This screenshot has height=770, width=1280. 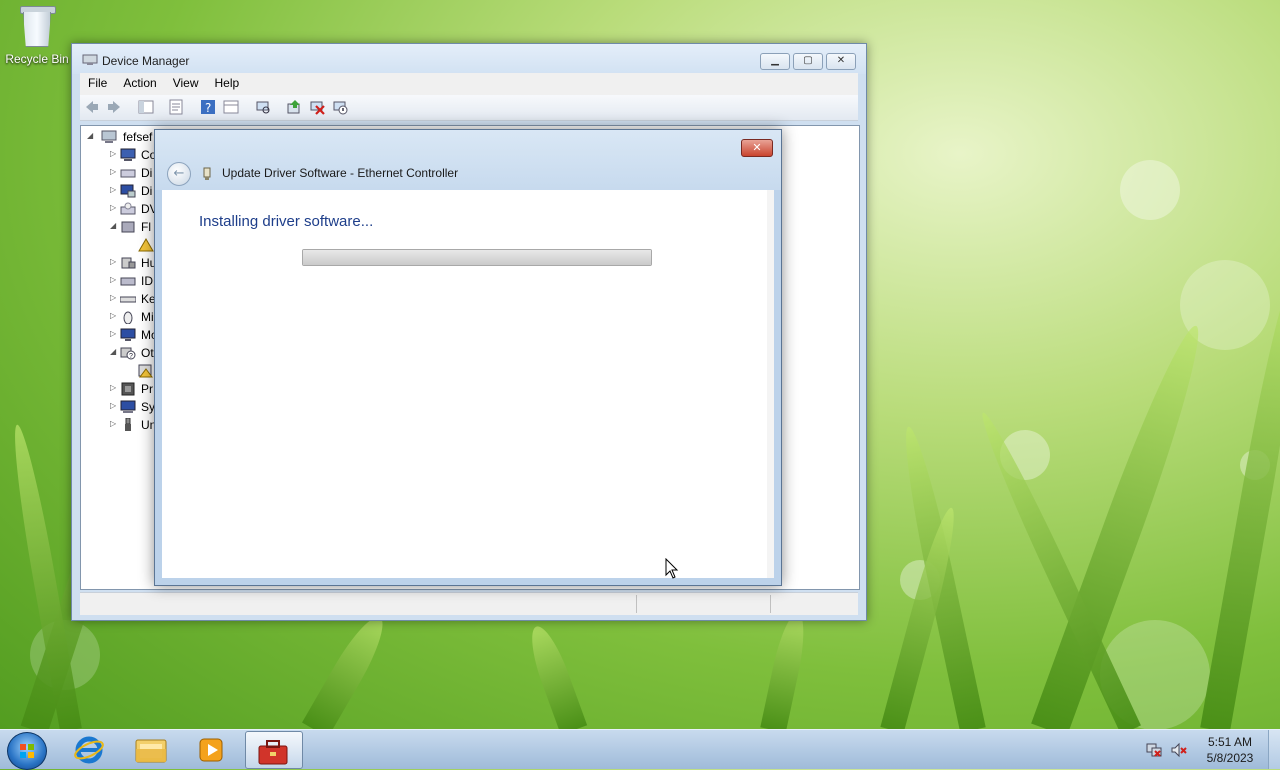 I want to click on unknown-device-icon, so click(x=145, y=371).